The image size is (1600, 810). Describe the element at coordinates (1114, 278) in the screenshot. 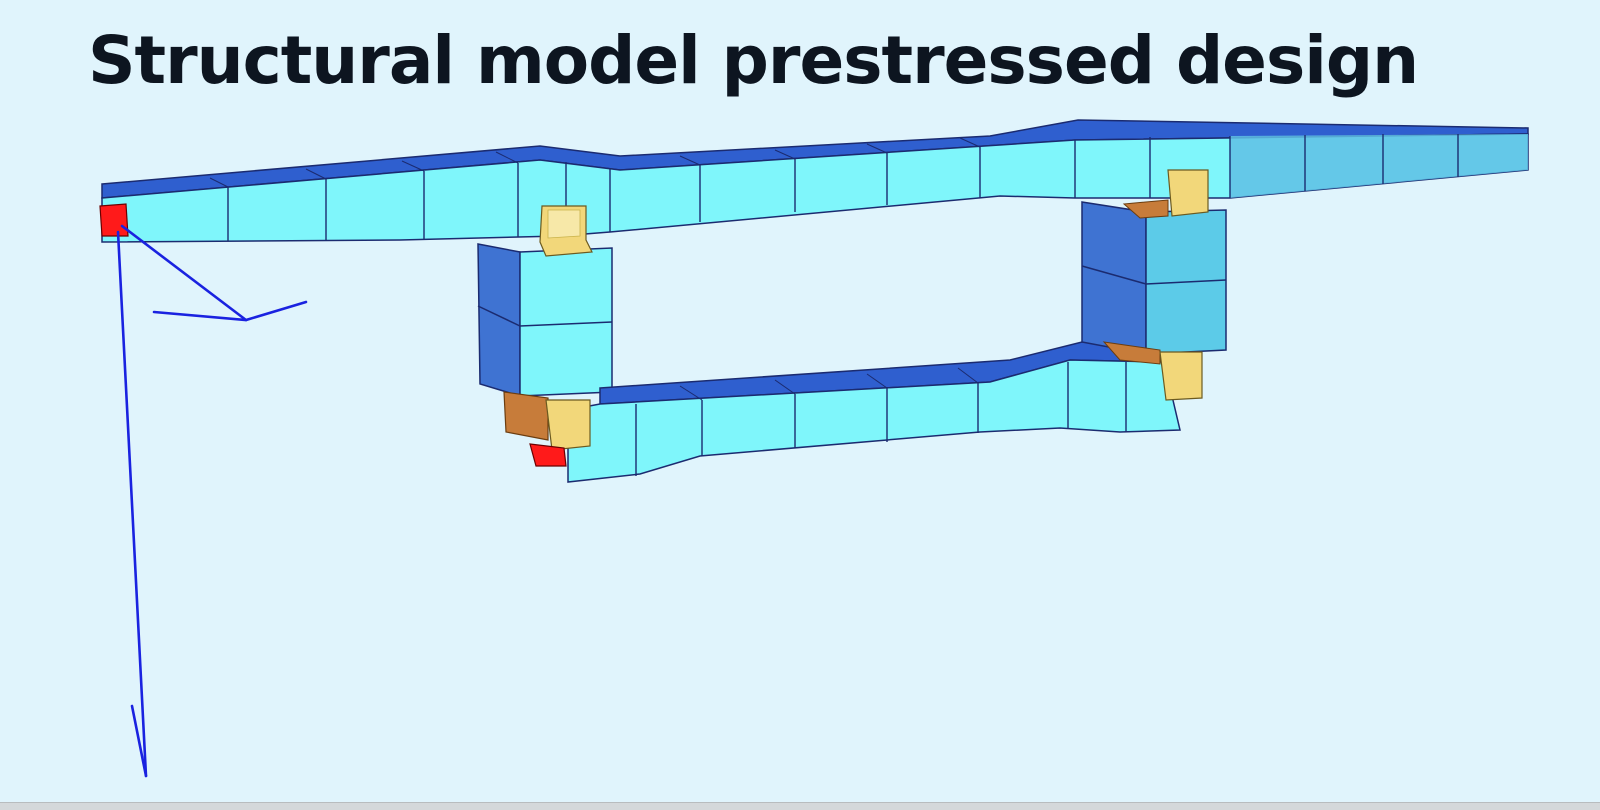

I see `right-pier-side` at that location.